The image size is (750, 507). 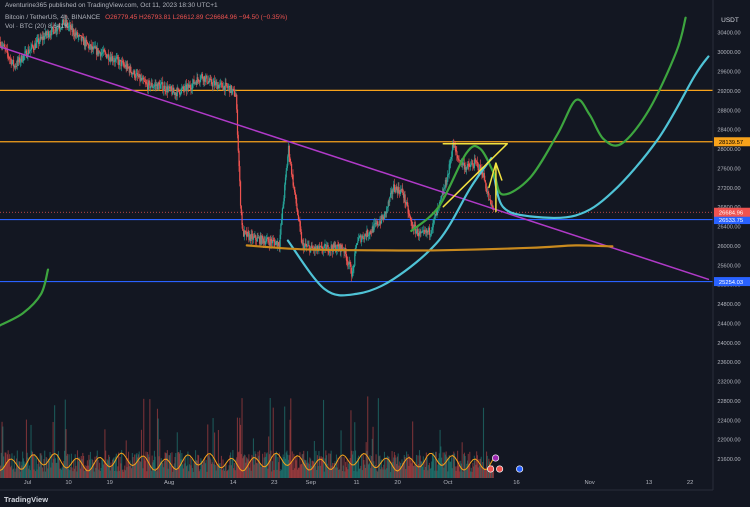 What do you see at coordinates (728, 402) in the screenshot?
I see `price-tick-label: 22800.00` at bounding box center [728, 402].